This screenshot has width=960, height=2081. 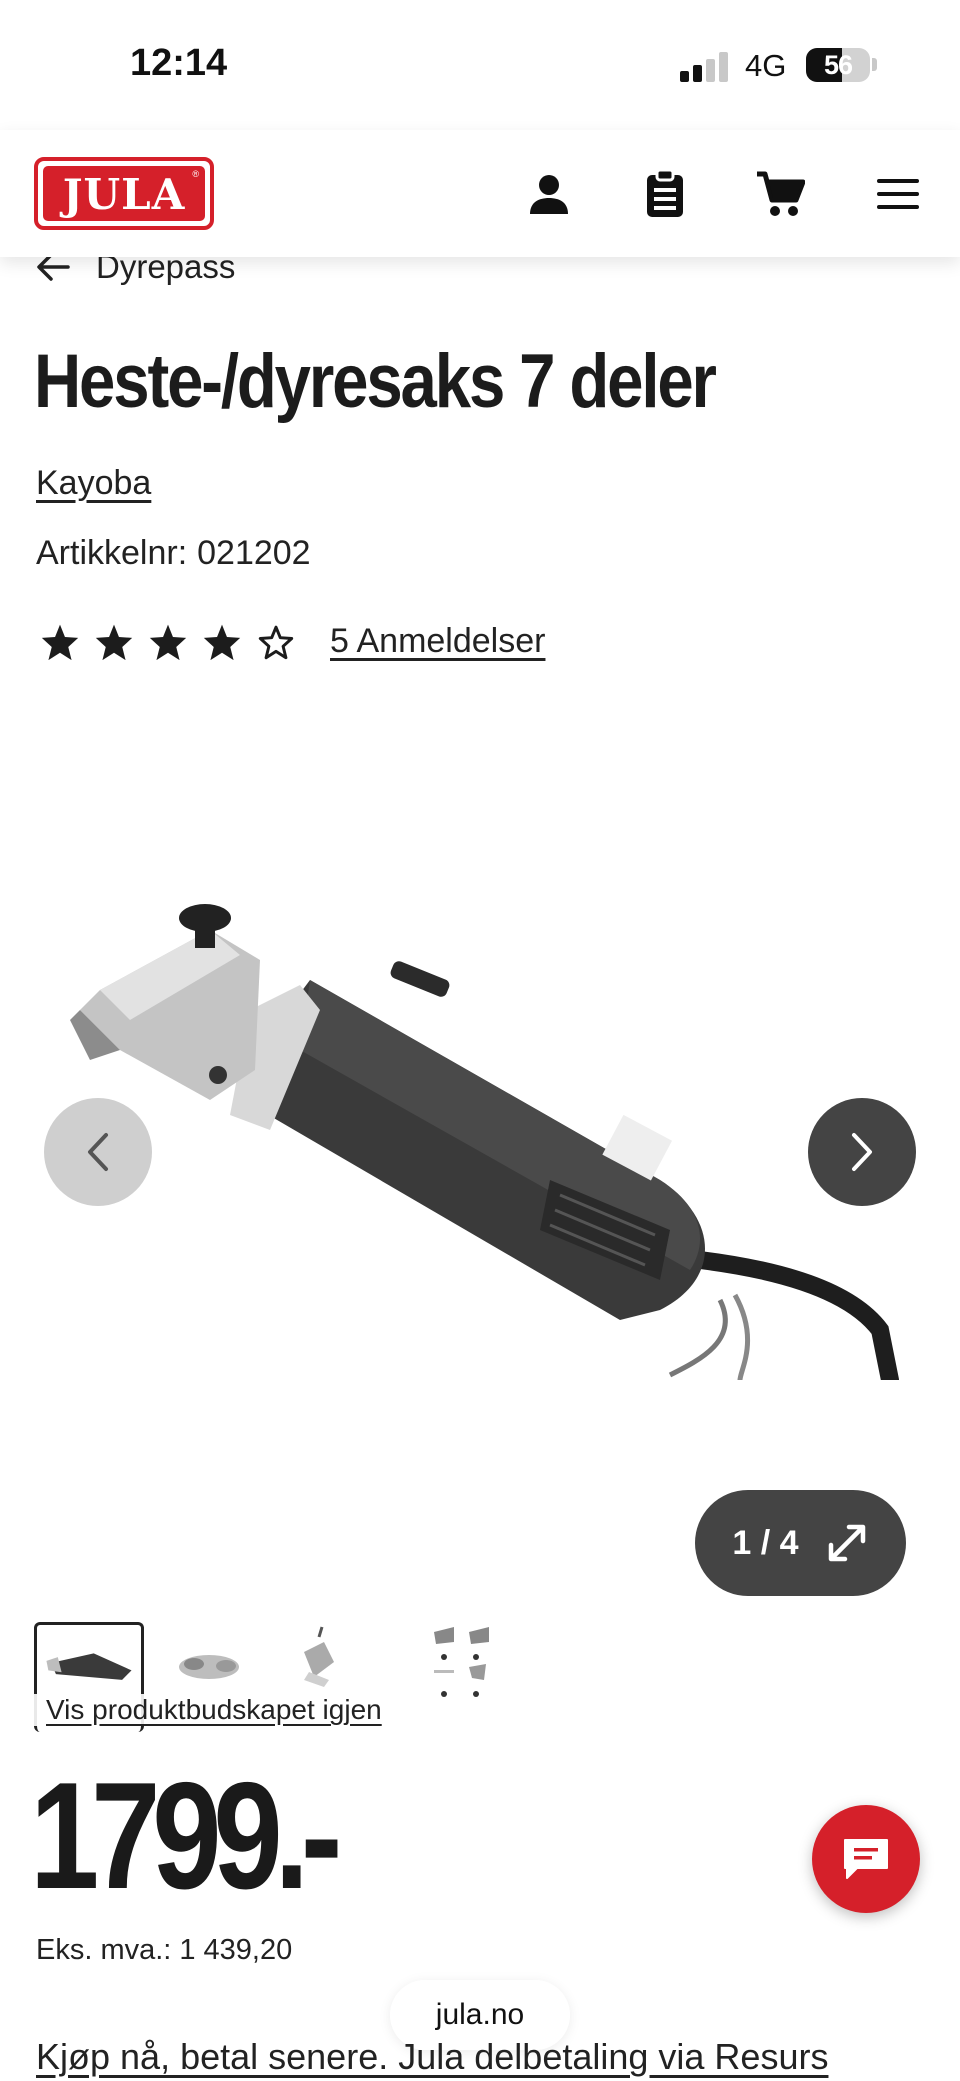 I want to click on network-type: 4G, so click(x=766, y=65).